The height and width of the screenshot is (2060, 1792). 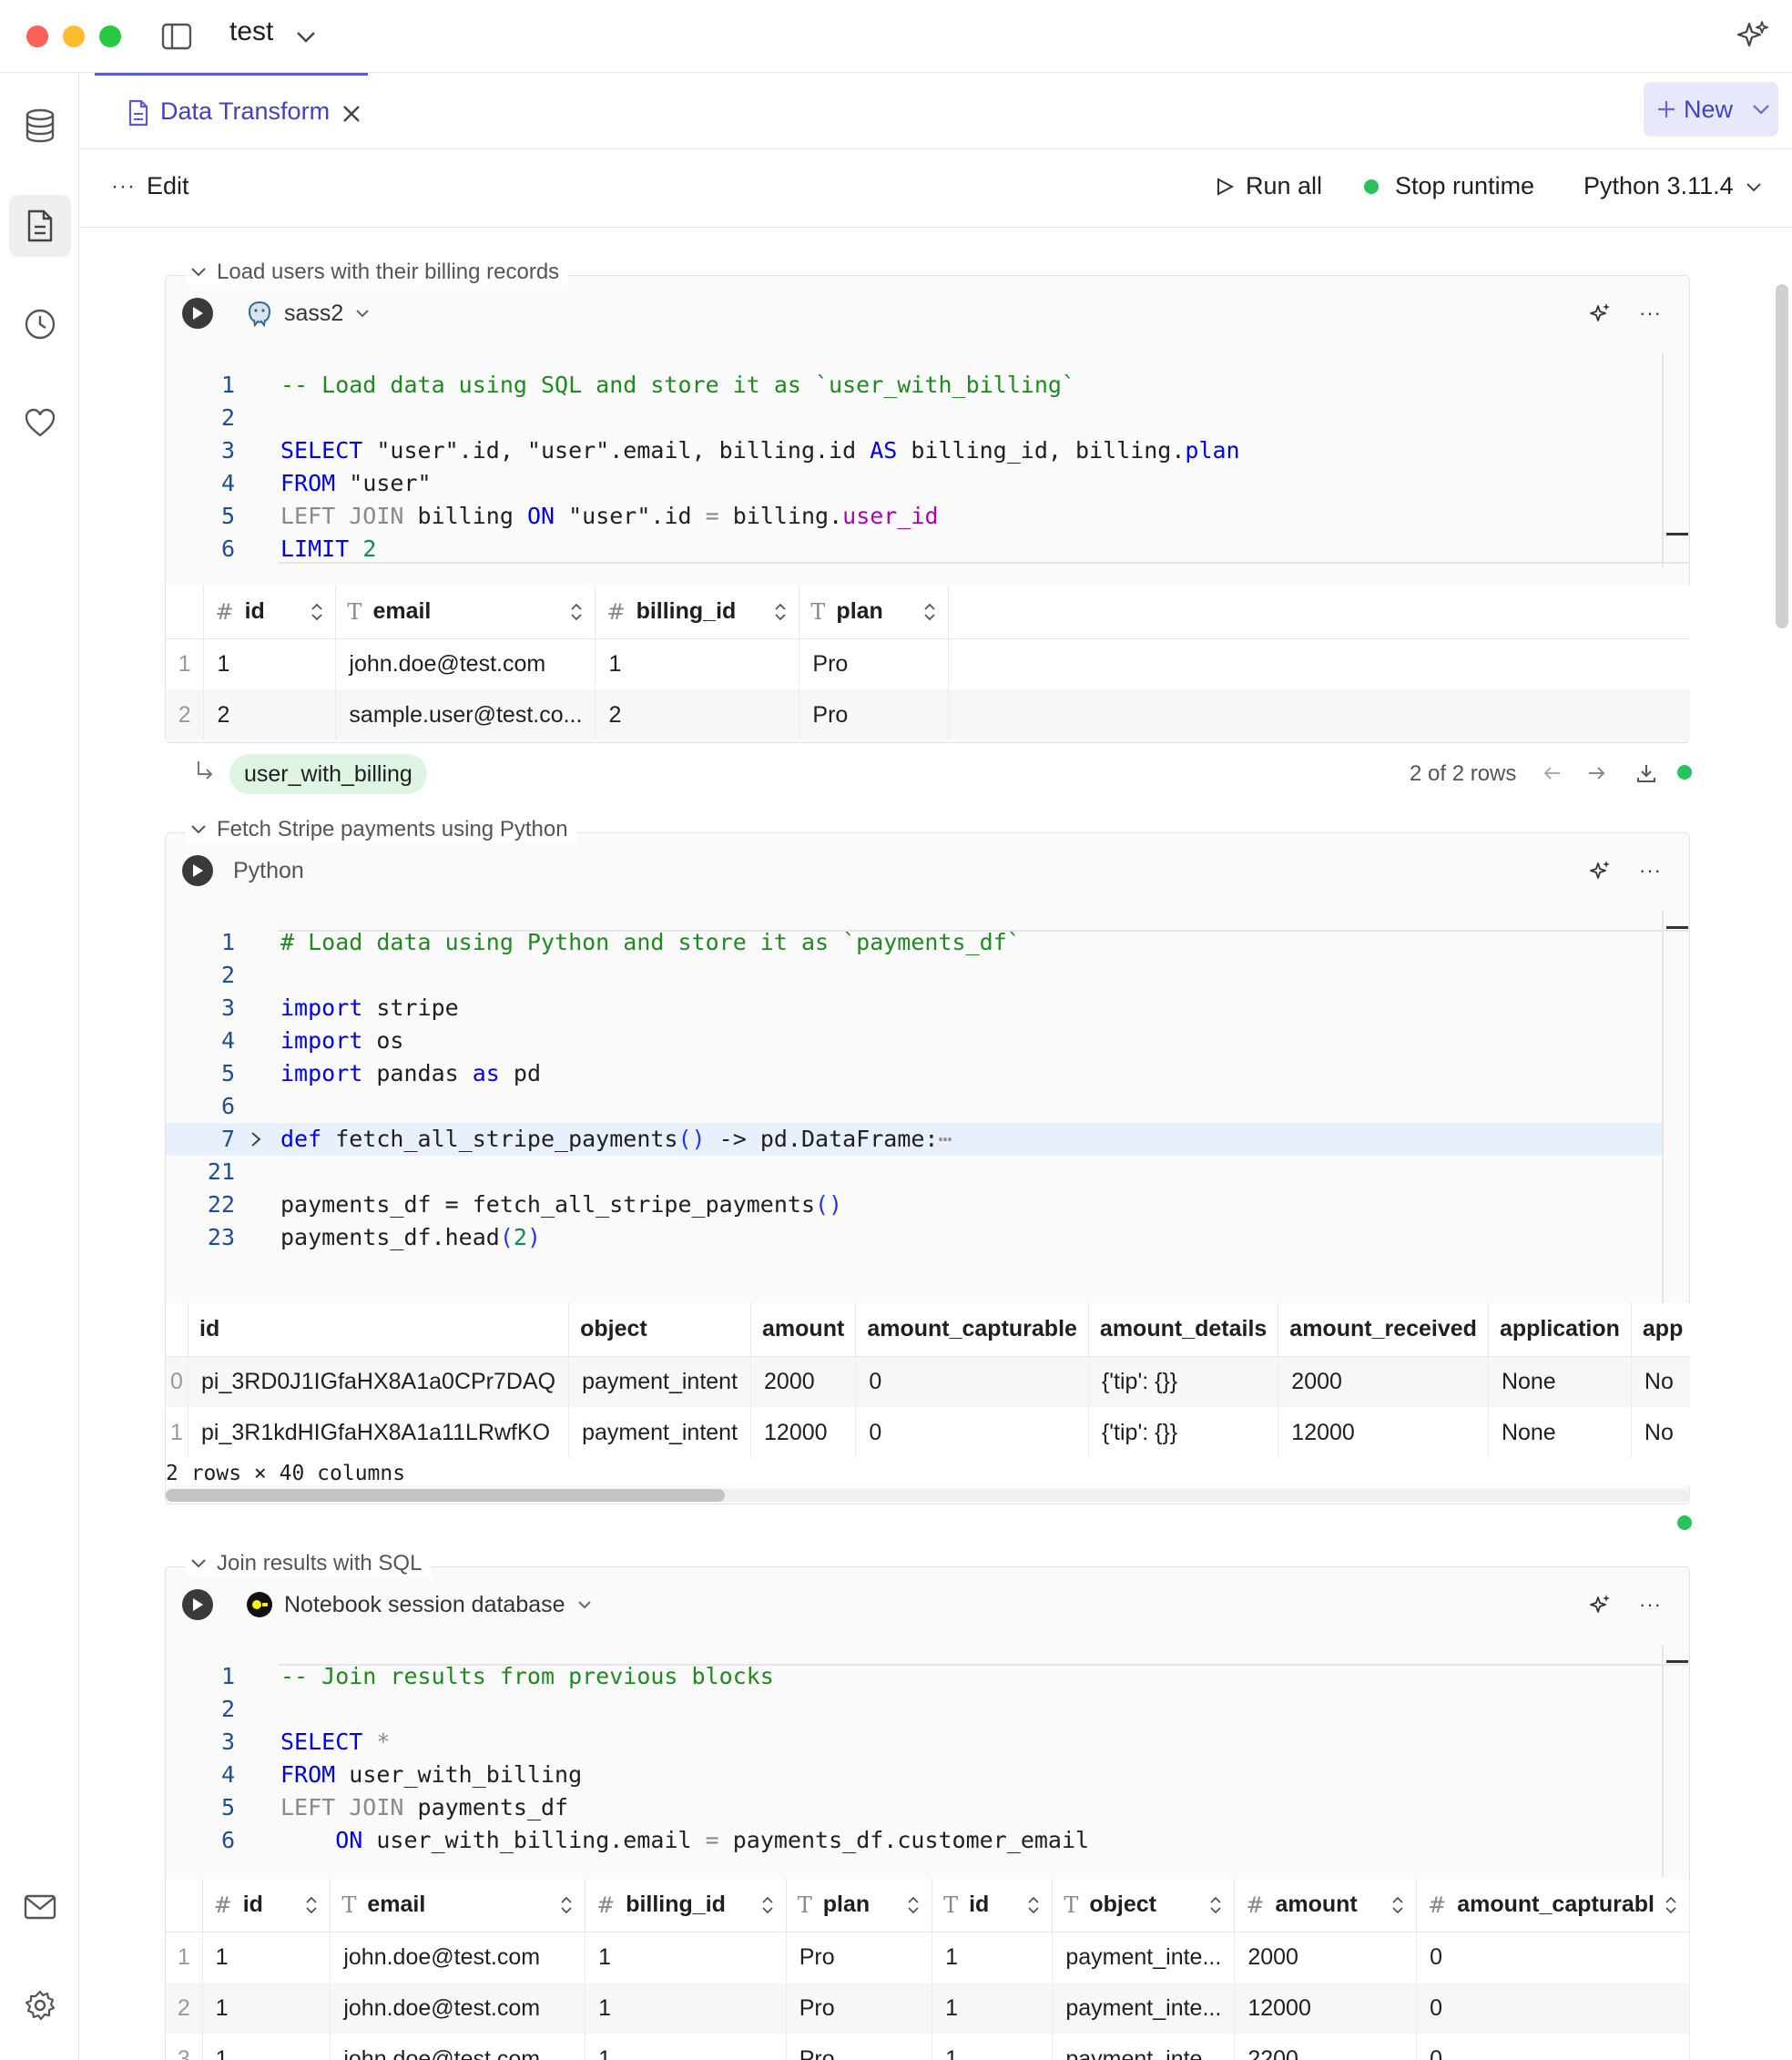 What do you see at coordinates (176, 36) in the screenshot?
I see `sidebar-toggle-icon` at bounding box center [176, 36].